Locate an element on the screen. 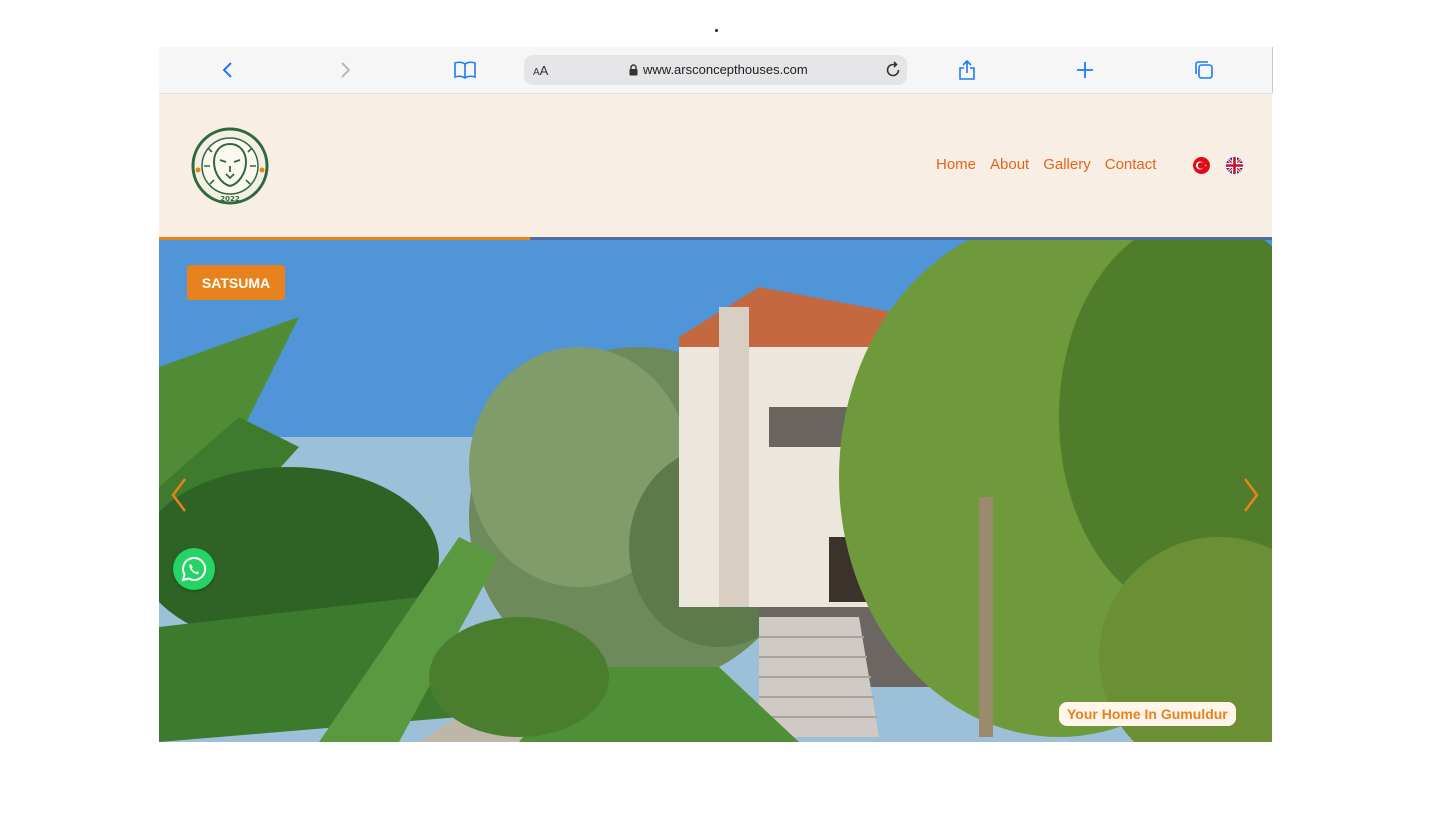  back-button is located at coordinates (228, 70).